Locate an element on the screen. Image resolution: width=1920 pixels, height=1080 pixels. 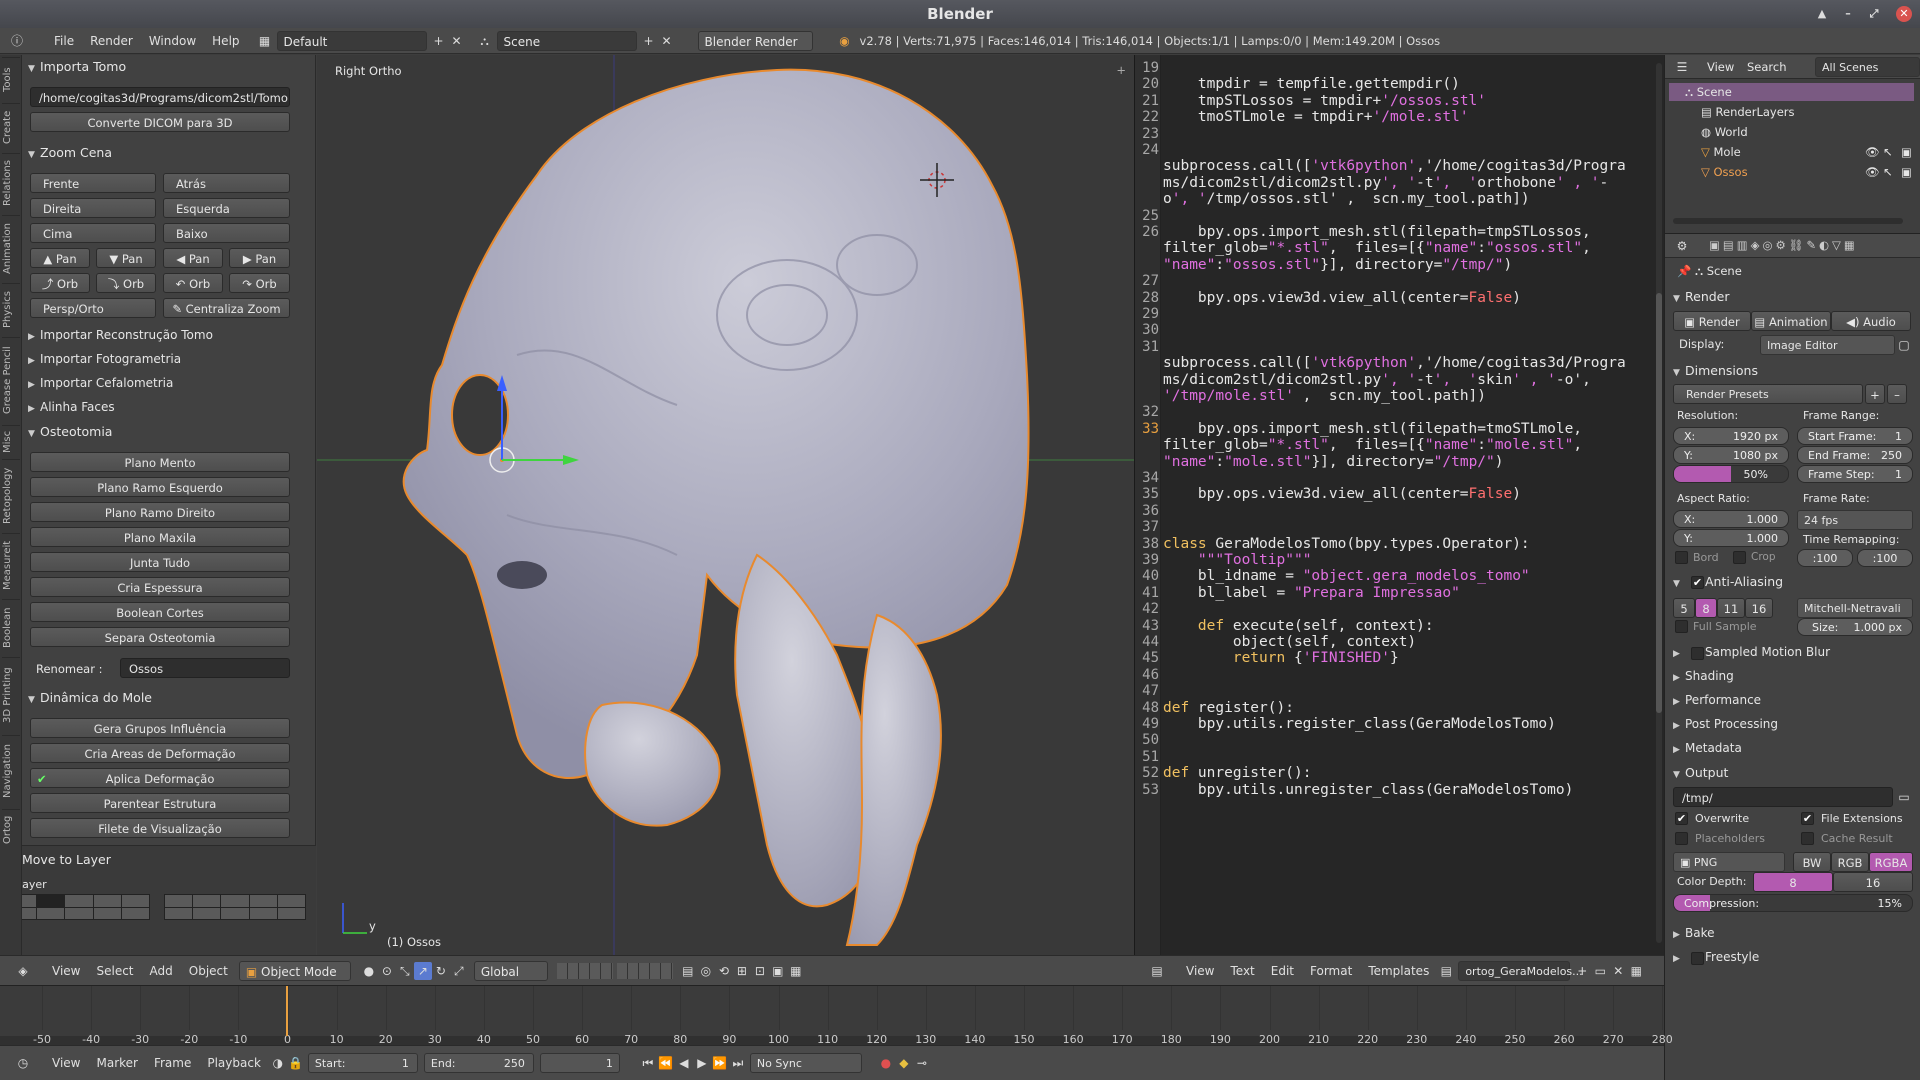
lock-icon: 🔒 is located at coordinates (296, 1063).